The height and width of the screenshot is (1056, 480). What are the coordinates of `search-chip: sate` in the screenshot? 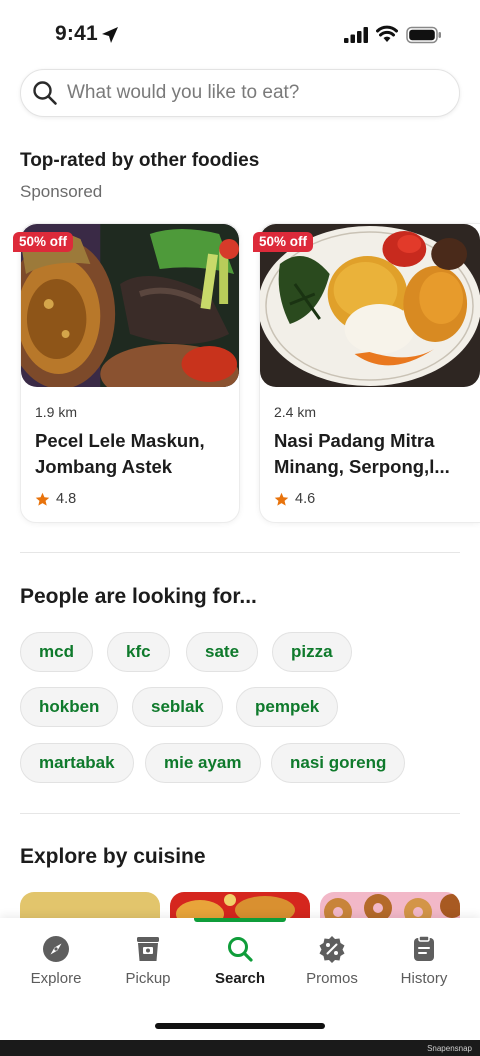 It's located at (222, 652).